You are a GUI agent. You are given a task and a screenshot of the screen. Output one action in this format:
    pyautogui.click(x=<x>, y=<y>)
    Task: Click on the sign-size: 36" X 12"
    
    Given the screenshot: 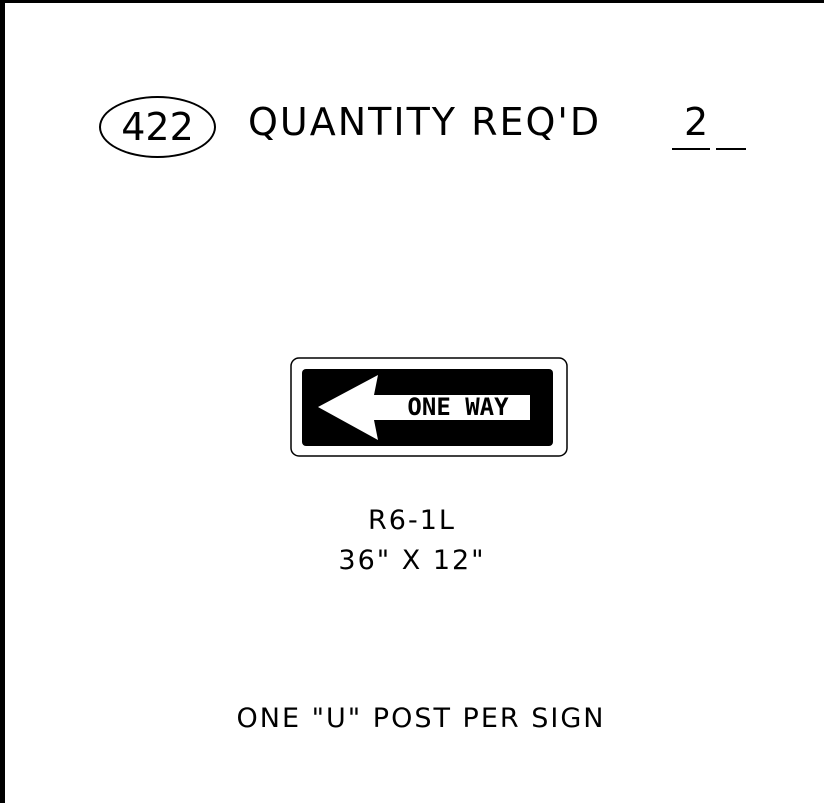 What is the action you would take?
    pyautogui.click(x=412, y=560)
    